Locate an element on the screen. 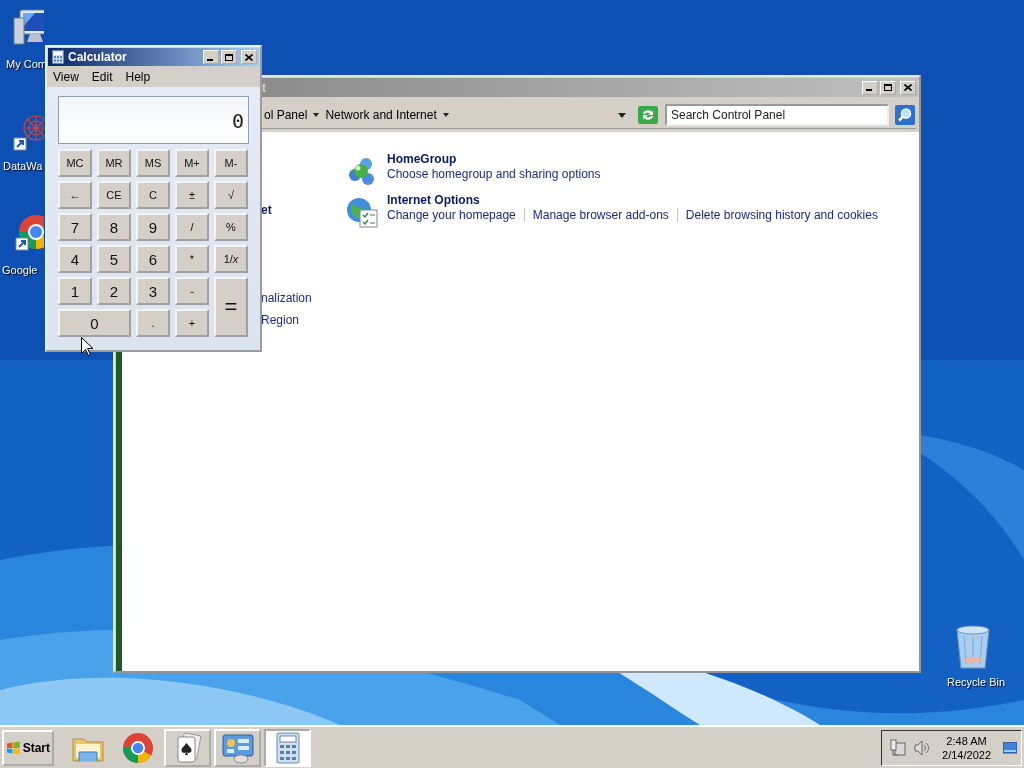  calculator-display: 0 is located at coordinates (153, 120).